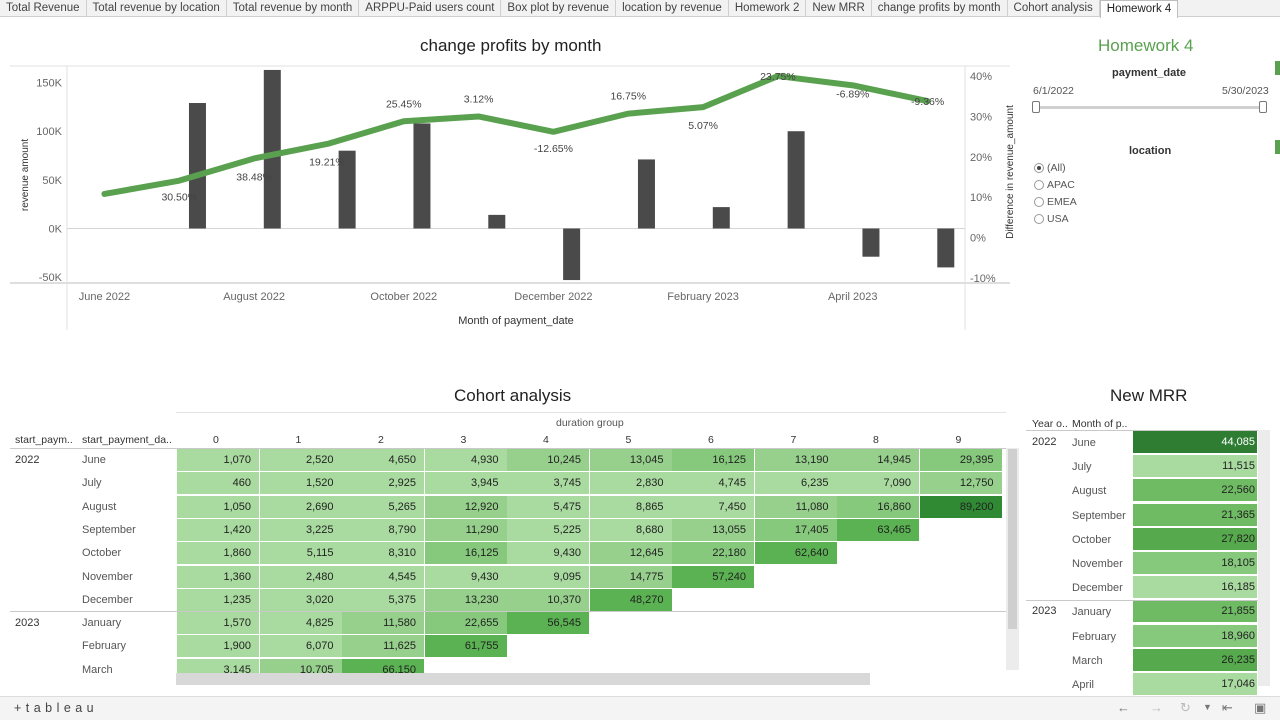  I want to click on redo-icon: →, so click(1156, 707).